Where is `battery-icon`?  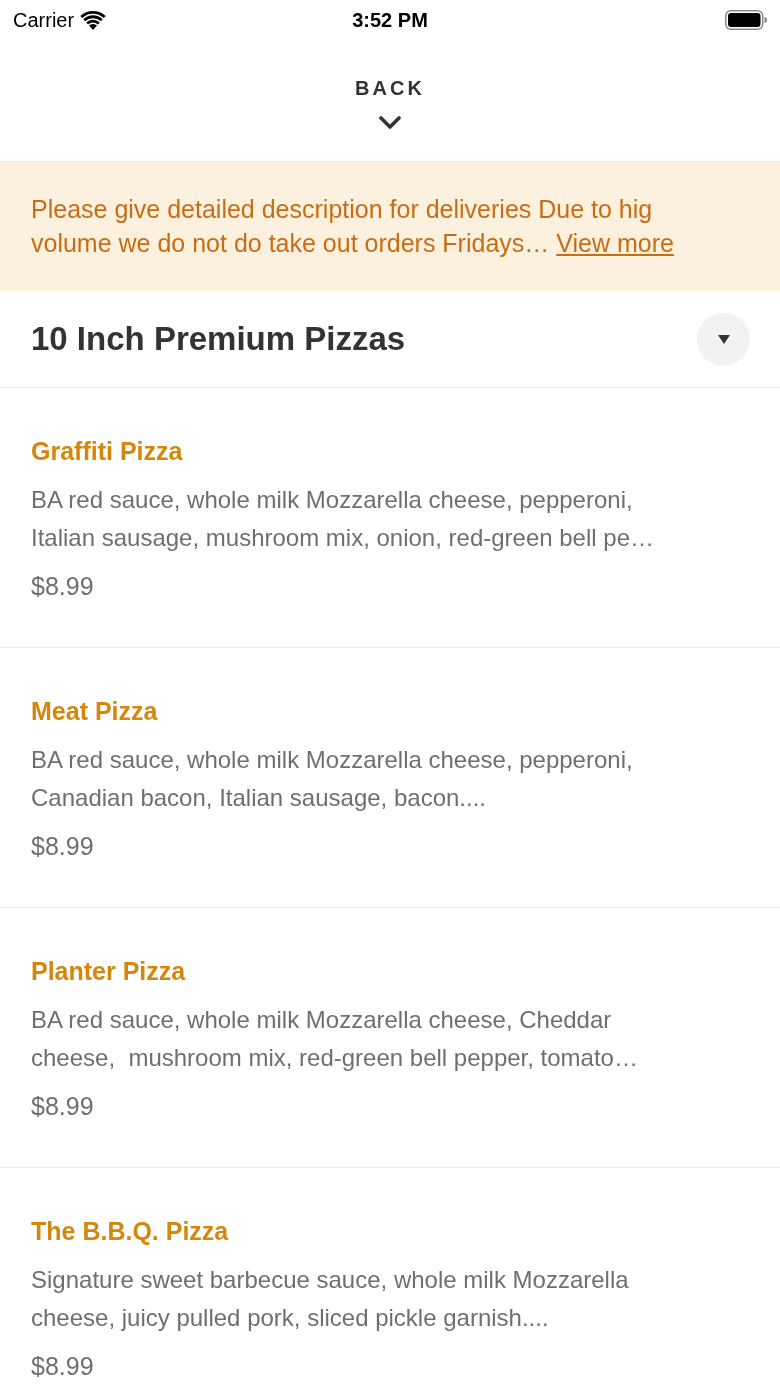 battery-icon is located at coordinates (746, 20).